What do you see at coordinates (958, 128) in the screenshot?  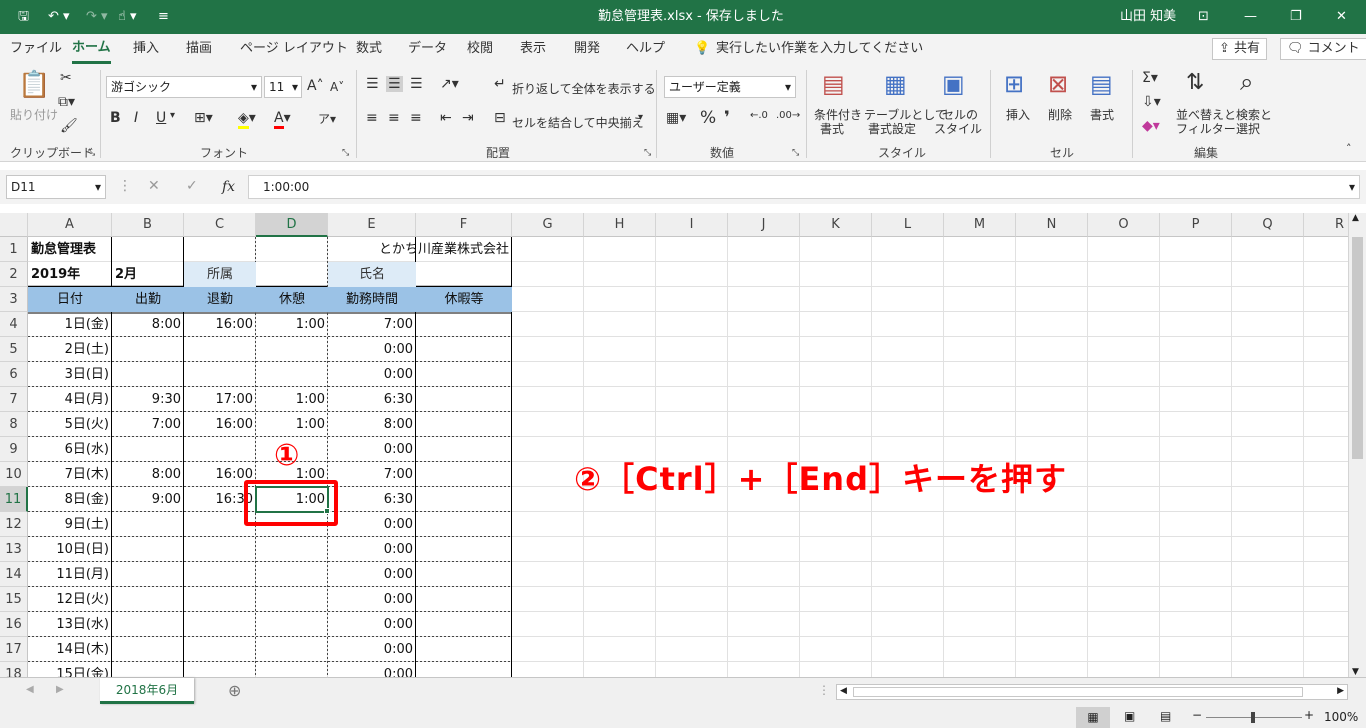 I see `cell-styles-label2: スタイル` at bounding box center [958, 128].